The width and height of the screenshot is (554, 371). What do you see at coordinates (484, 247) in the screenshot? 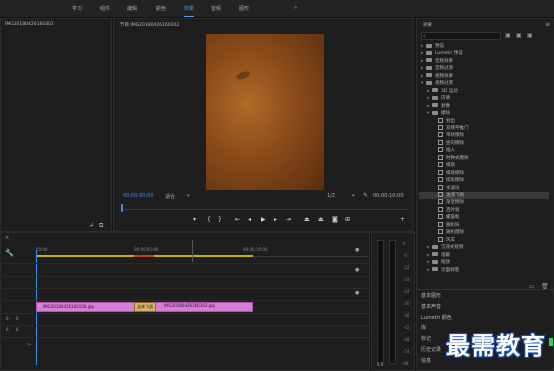
I see `tree-folder-27: ▸ 沉浸式视频` at bounding box center [484, 247].